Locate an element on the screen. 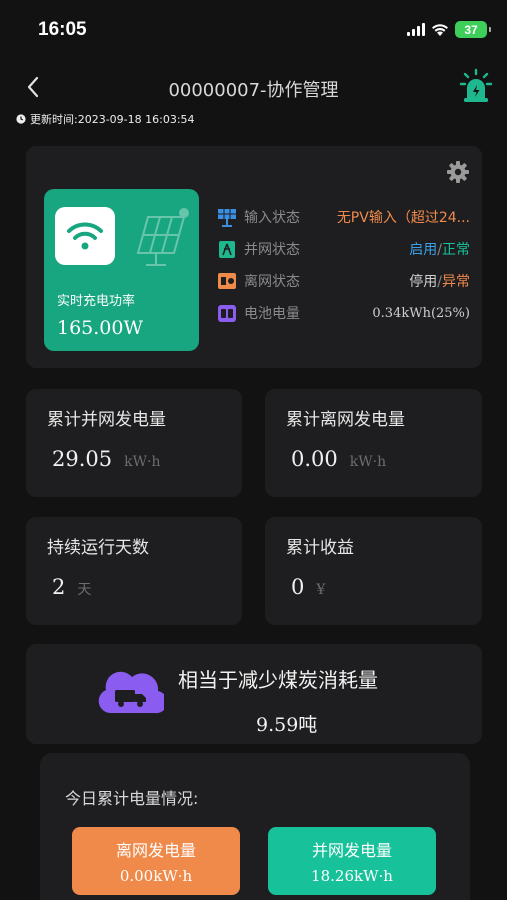 The image size is (507, 900). today-summary-card: 今日累计电量情况: 离网发电量 0.00kW·h 并网发电量 18.26kW·h is located at coordinates (255, 826).